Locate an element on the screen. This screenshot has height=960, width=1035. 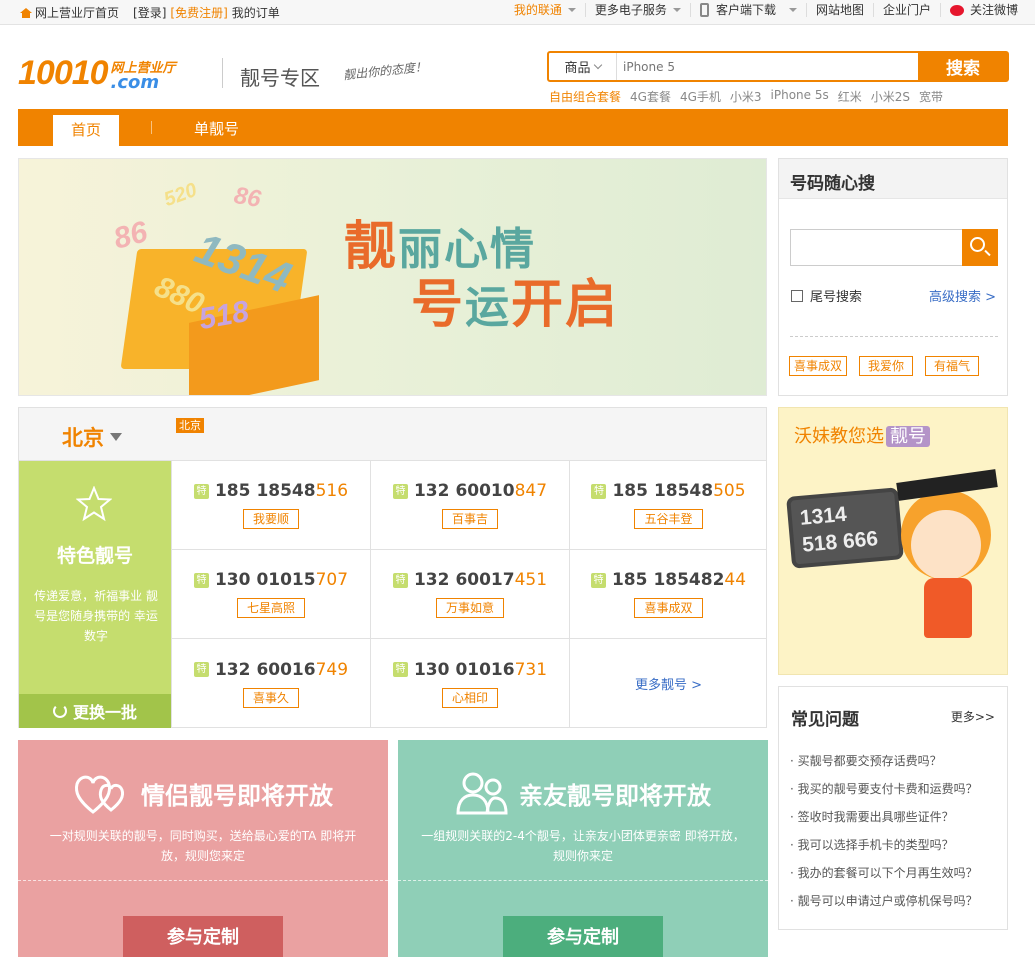
number-tail: 516 is located at coordinates (332, 491).